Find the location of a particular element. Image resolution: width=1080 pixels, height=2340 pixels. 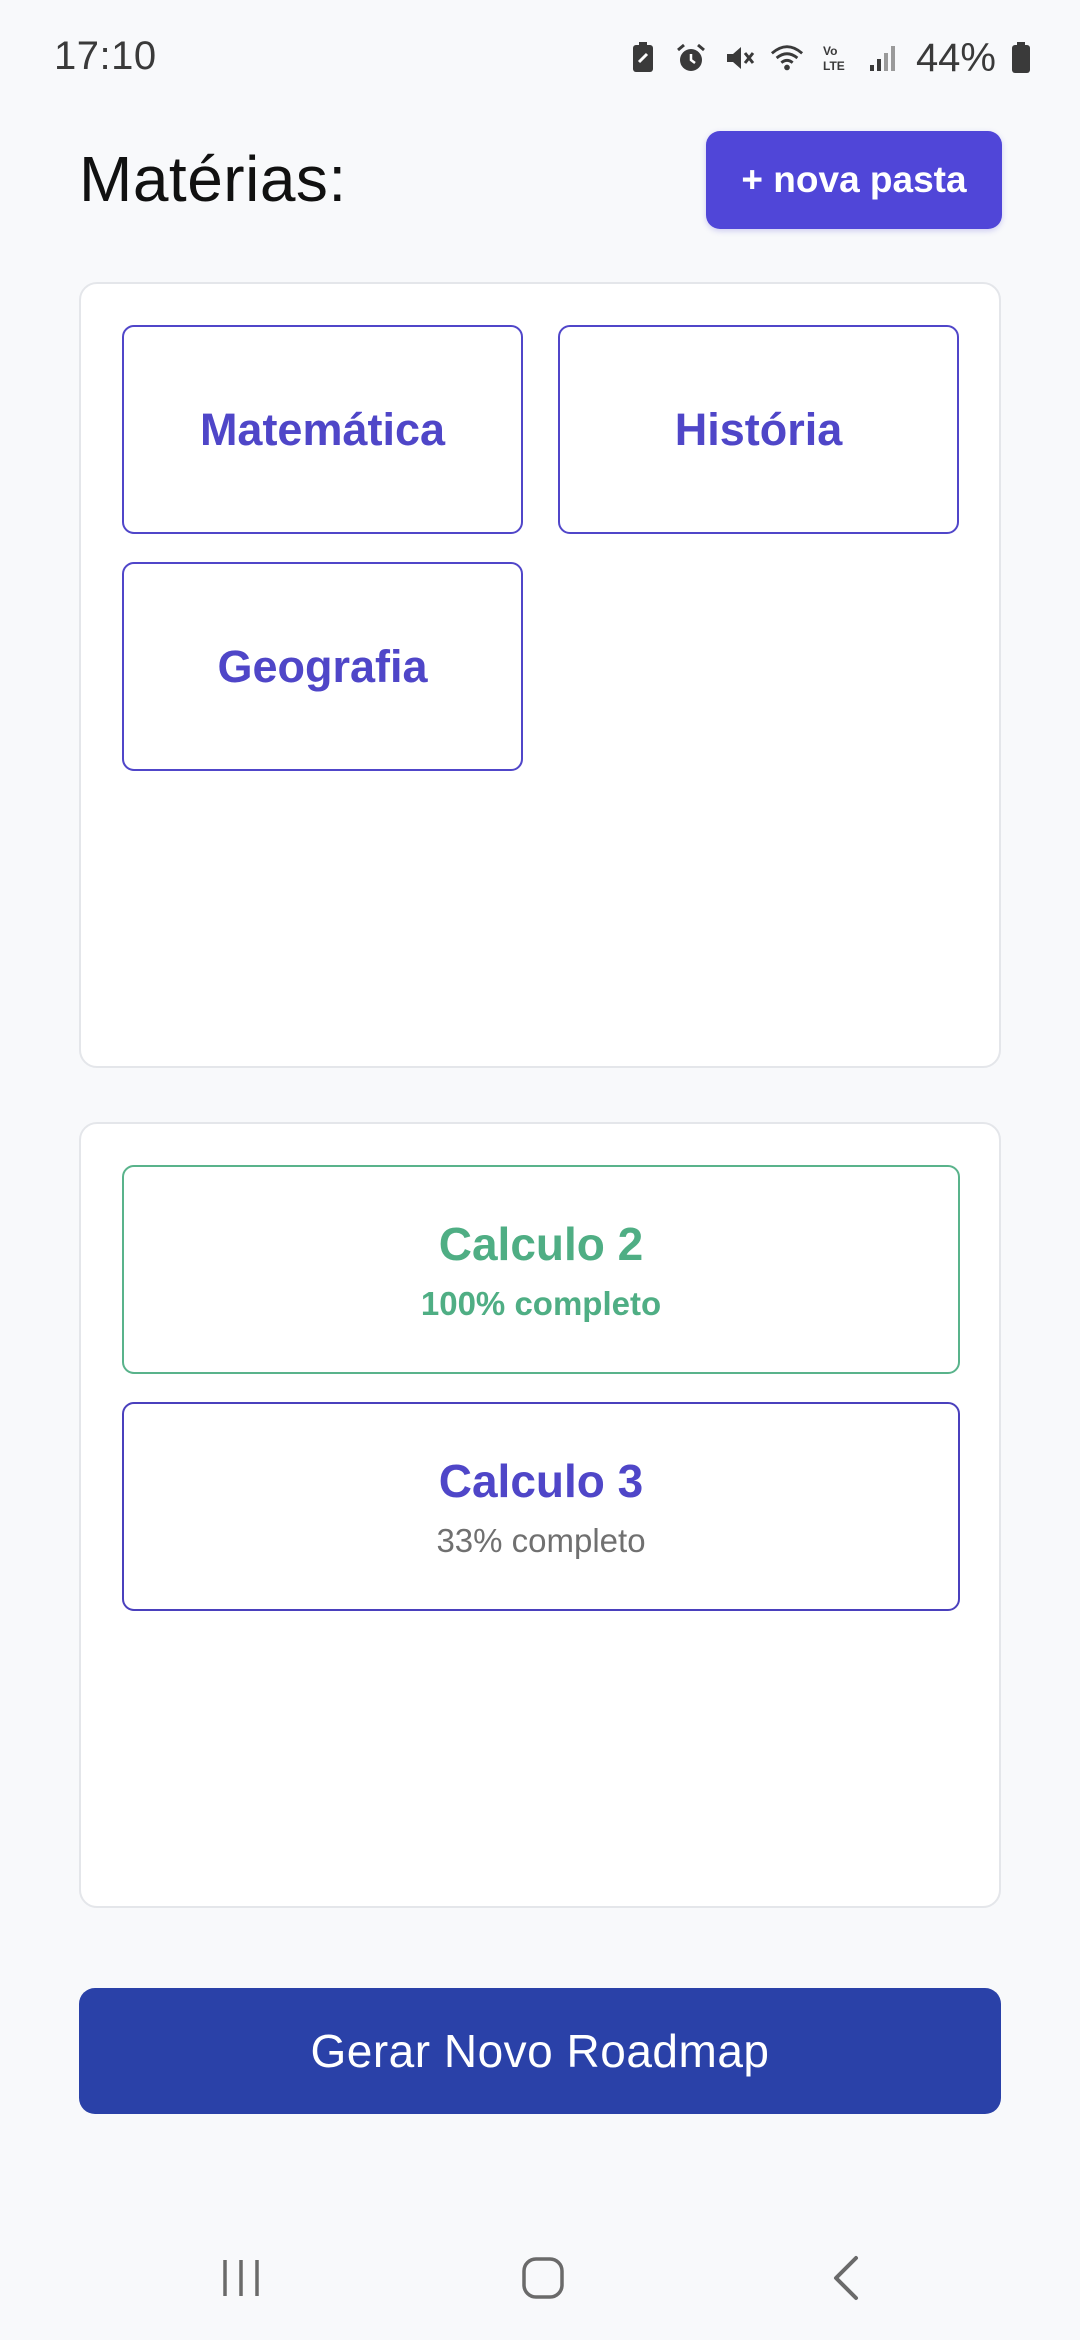

roadmap-title: Calculo 2 is located at coordinates (541, 1243).